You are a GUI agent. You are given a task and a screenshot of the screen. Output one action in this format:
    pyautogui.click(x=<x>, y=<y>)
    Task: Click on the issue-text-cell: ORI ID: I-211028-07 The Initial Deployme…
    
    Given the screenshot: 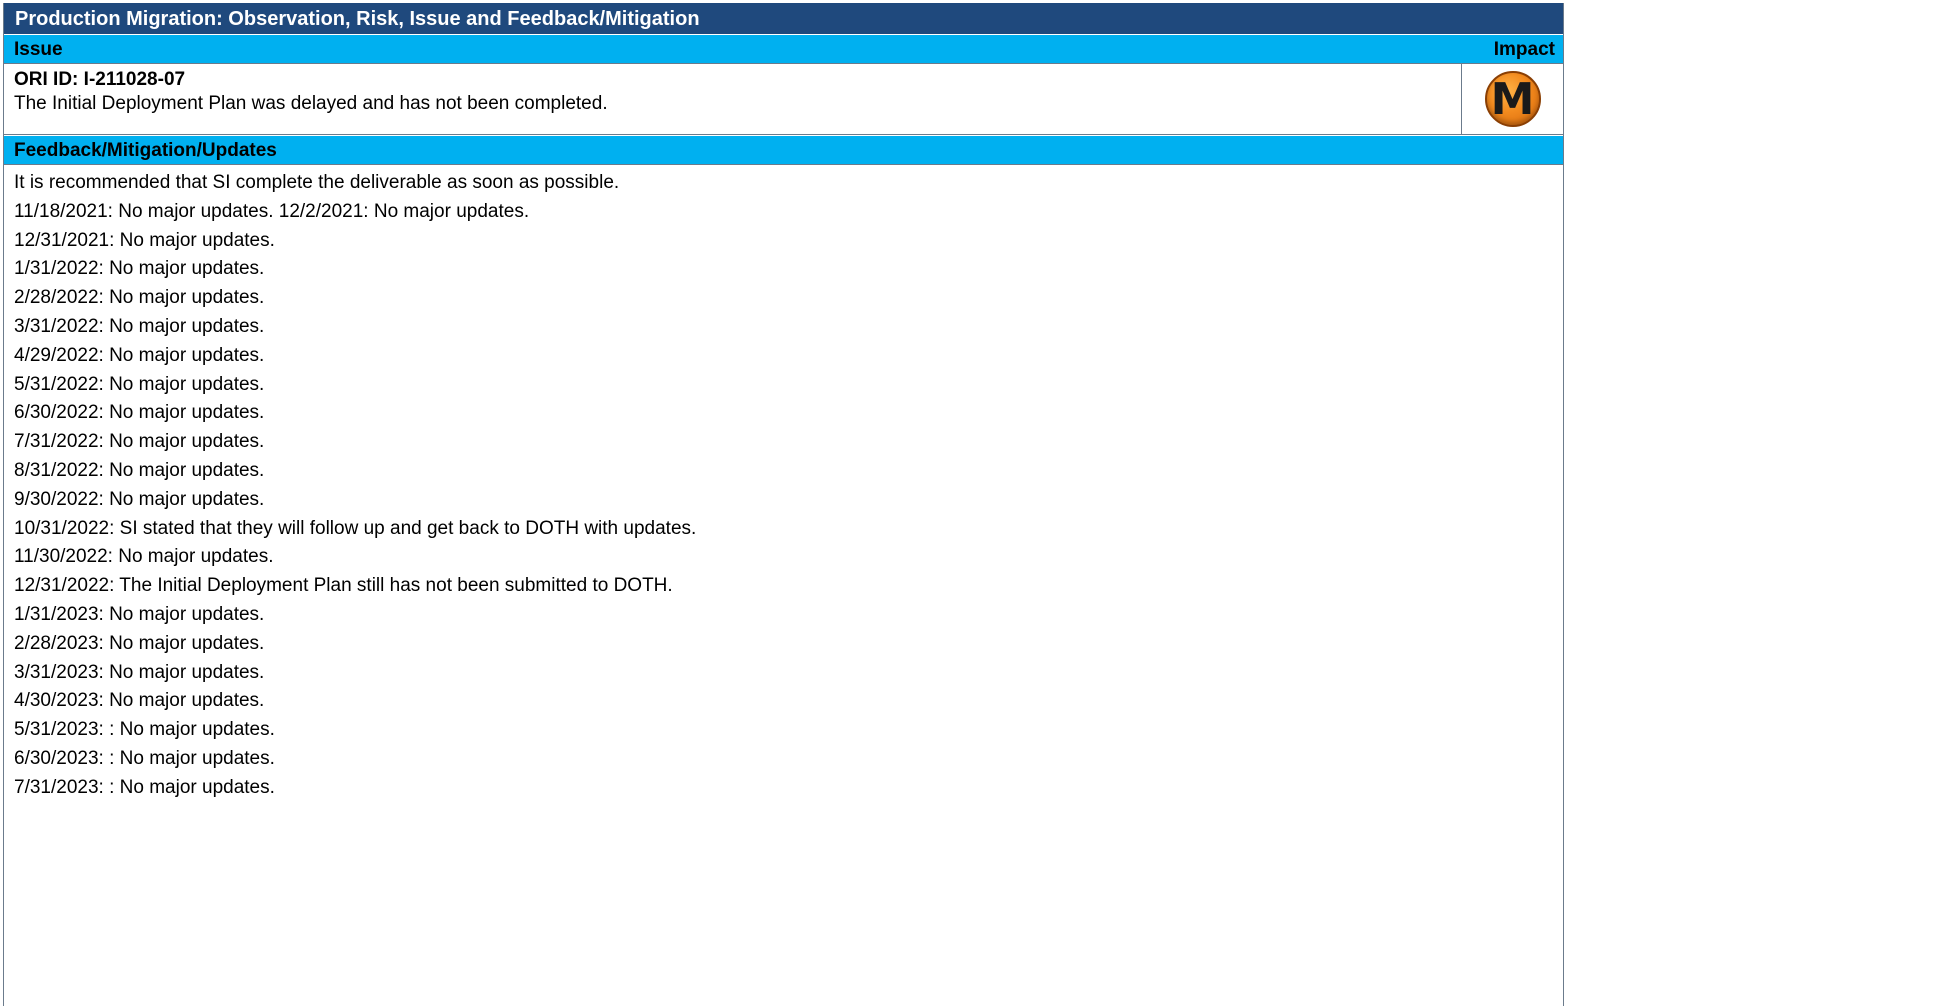 What is the action you would take?
    pyautogui.click(x=733, y=99)
    